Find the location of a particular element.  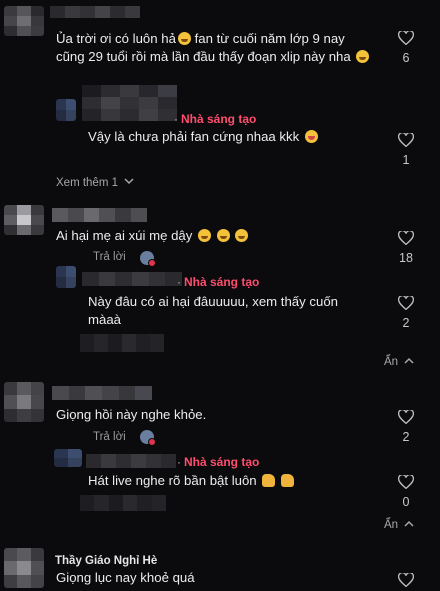

like-button: 1 is located at coordinates (406, 150).